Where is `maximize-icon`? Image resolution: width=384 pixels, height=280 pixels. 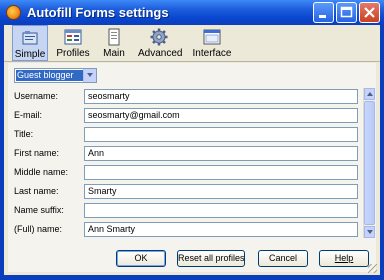
maximize-icon is located at coordinates (346, 12).